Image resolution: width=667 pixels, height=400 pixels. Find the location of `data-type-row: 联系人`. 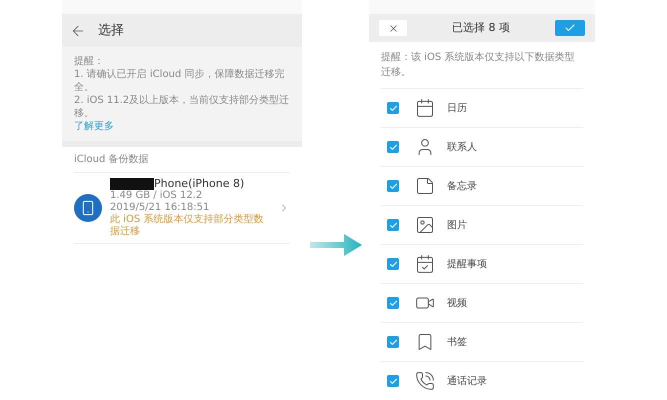

data-type-row: 联系人 is located at coordinates (482, 146).